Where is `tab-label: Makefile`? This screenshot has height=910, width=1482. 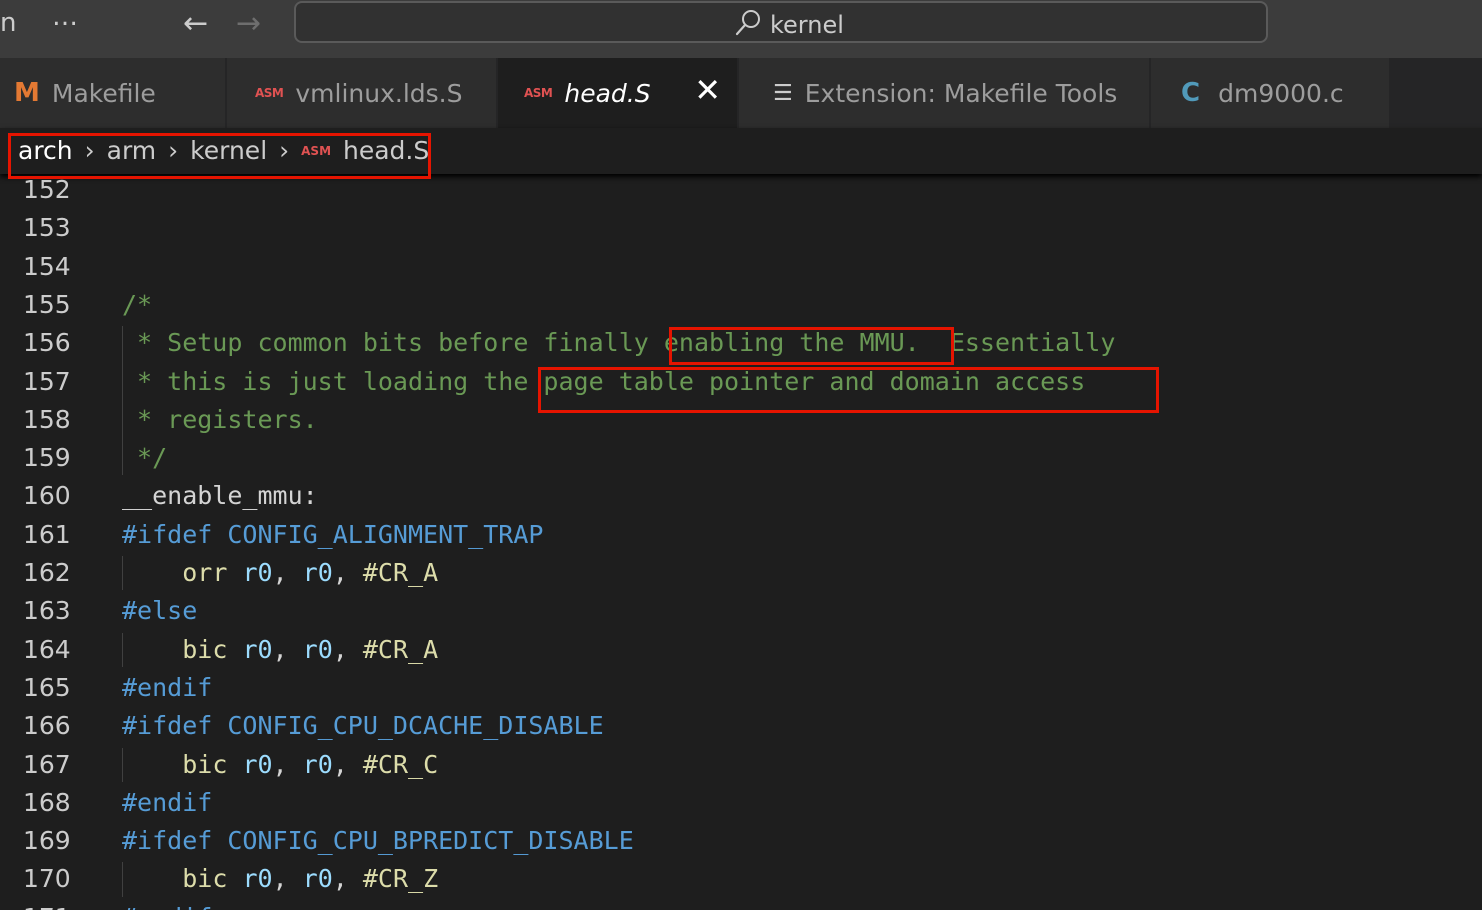
tab-label: Makefile is located at coordinates (103, 93).